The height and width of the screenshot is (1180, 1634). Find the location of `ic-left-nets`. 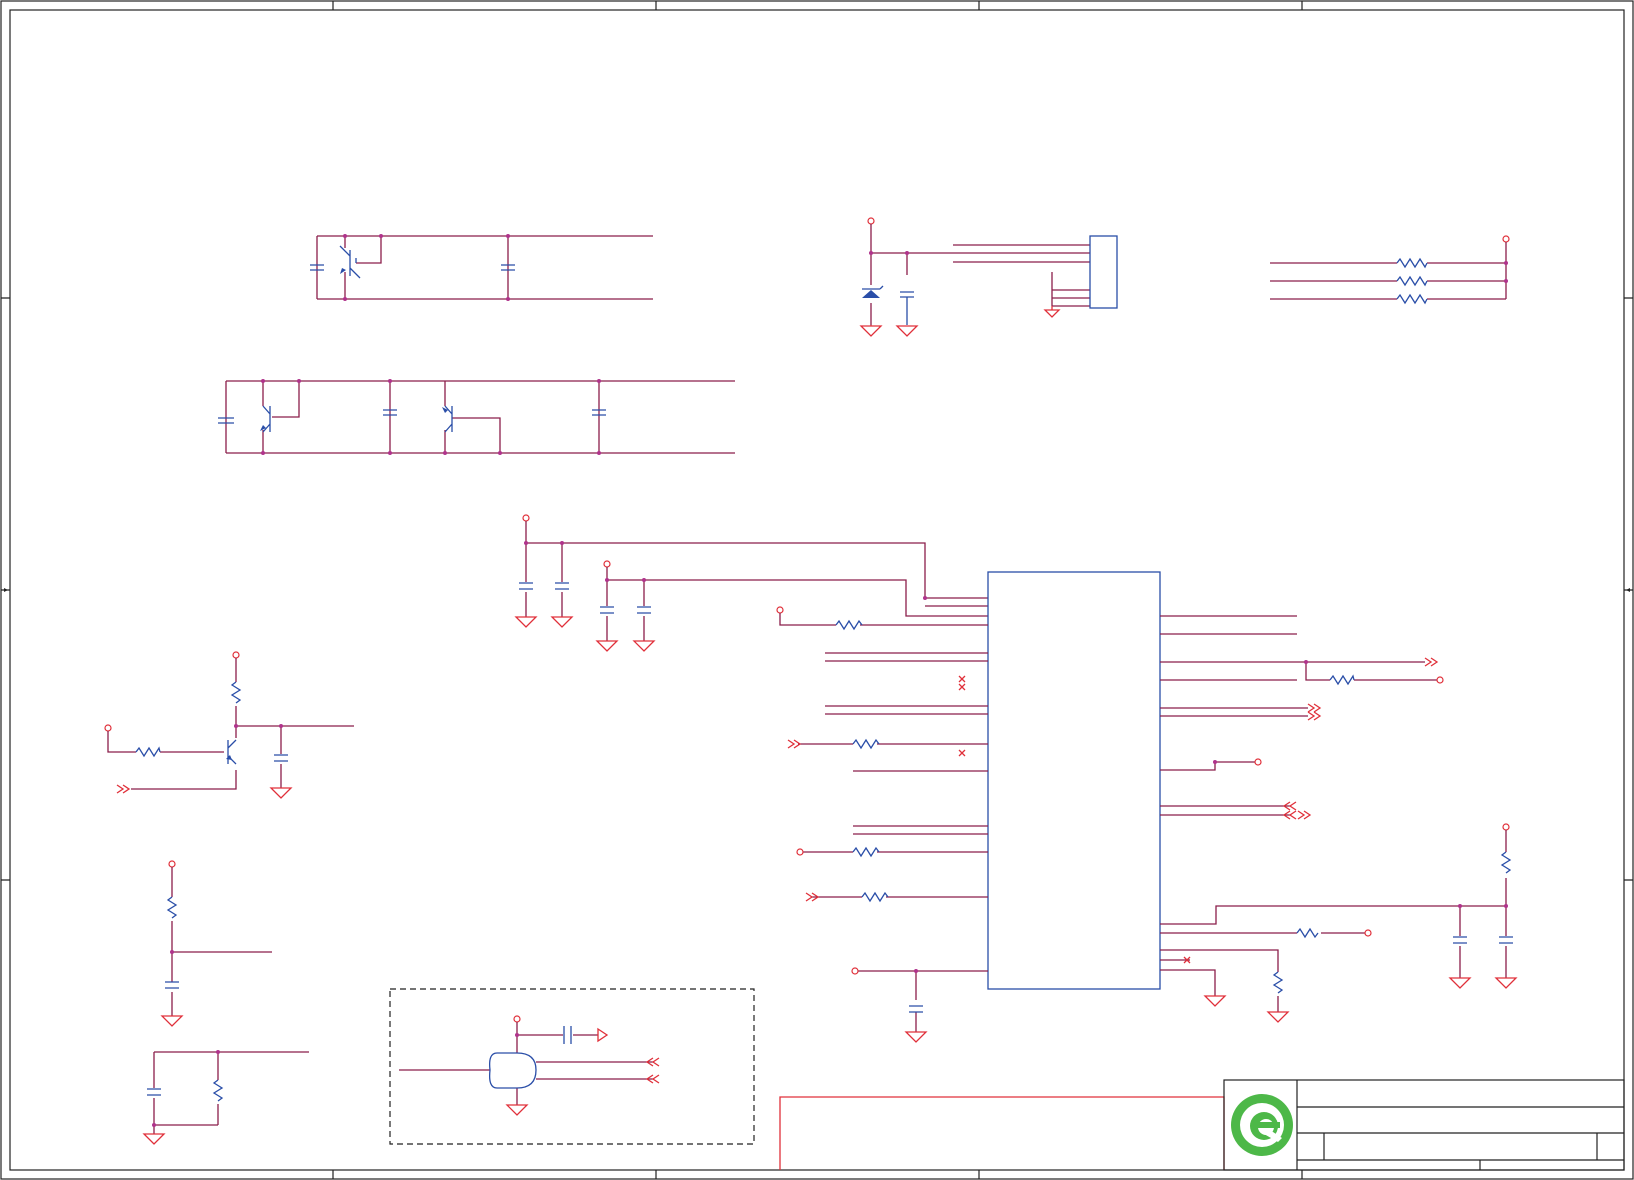

ic-left-nets is located at coordinates (882, 824).